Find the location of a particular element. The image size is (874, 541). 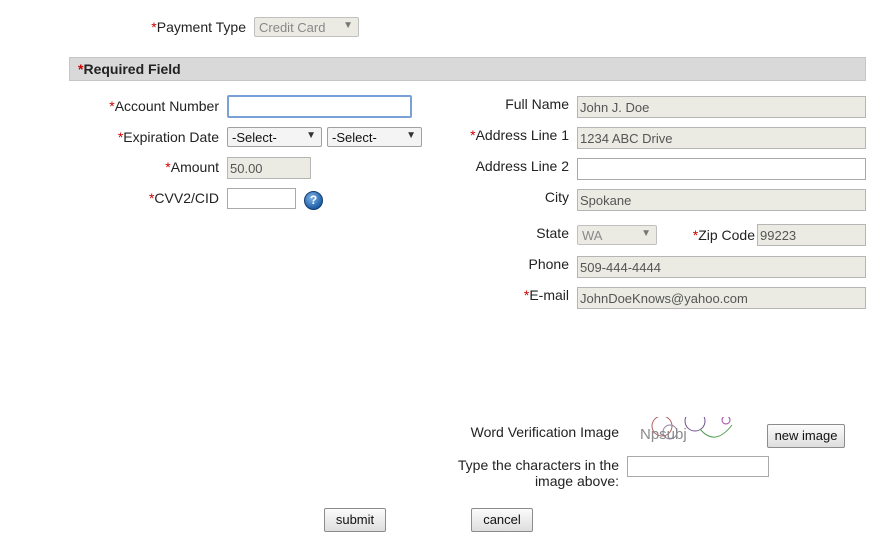

state-select: WA ▼ is located at coordinates (617, 235).